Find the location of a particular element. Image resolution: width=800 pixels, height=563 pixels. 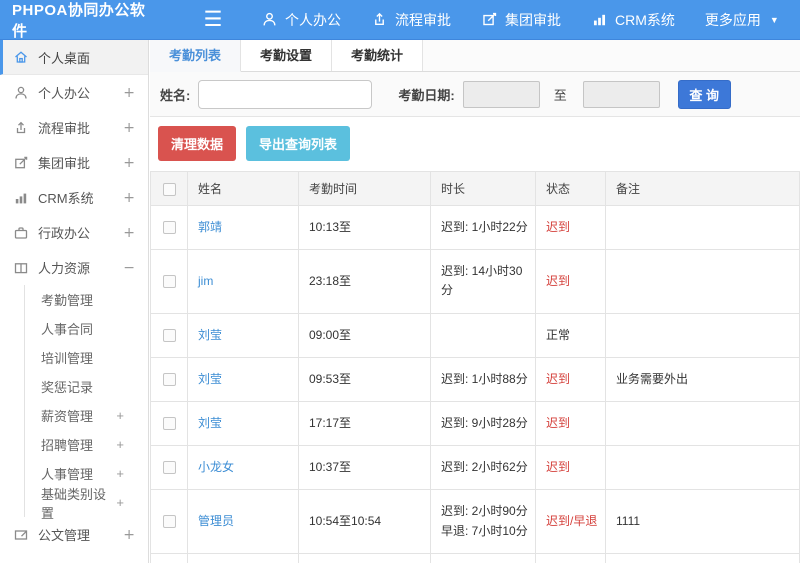

attendance-time: 10:37至 is located at coordinates (364, 468).